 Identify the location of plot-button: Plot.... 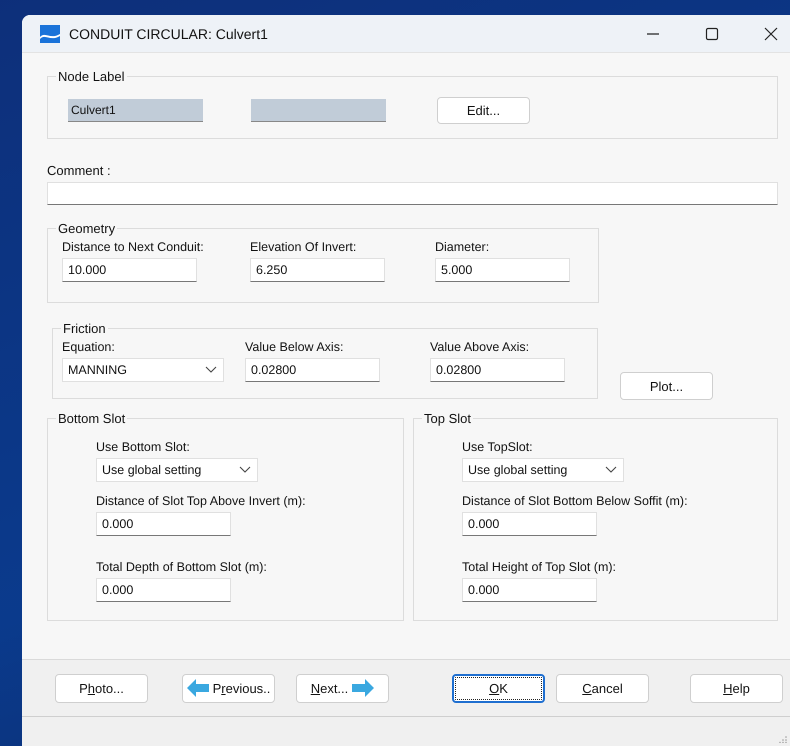
(666, 386).